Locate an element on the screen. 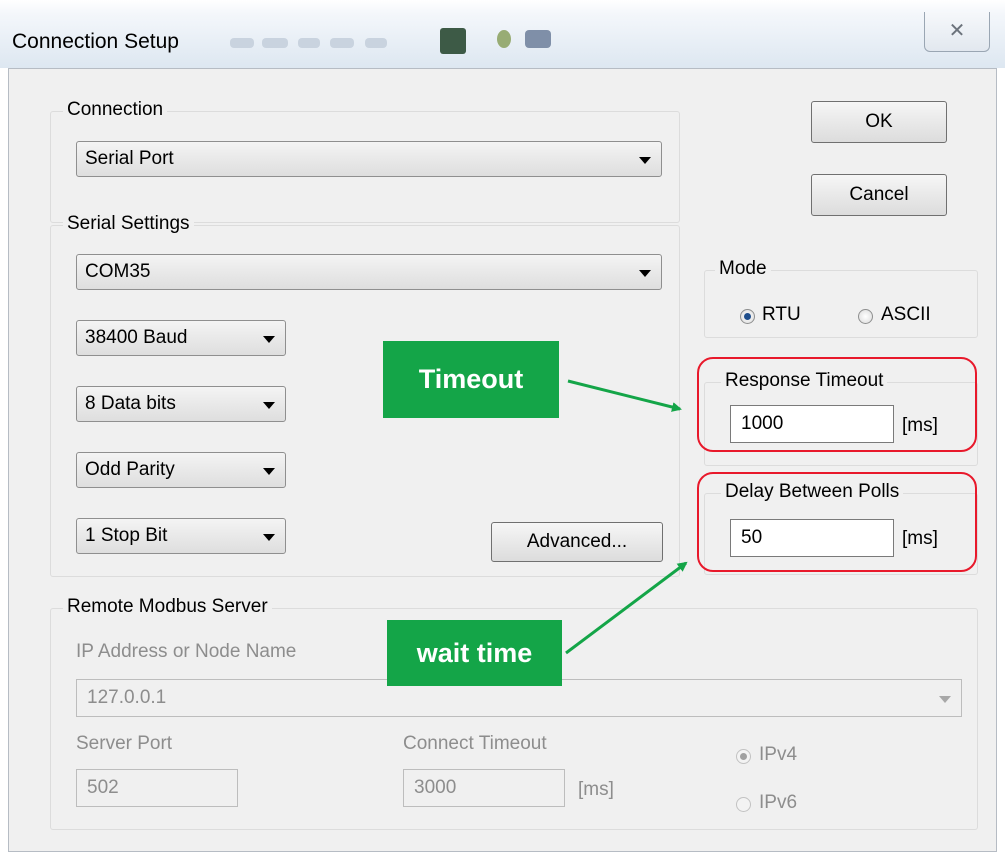 The width and height of the screenshot is (1005, 860). timeout-arrow is located at coordinates (624, 395).